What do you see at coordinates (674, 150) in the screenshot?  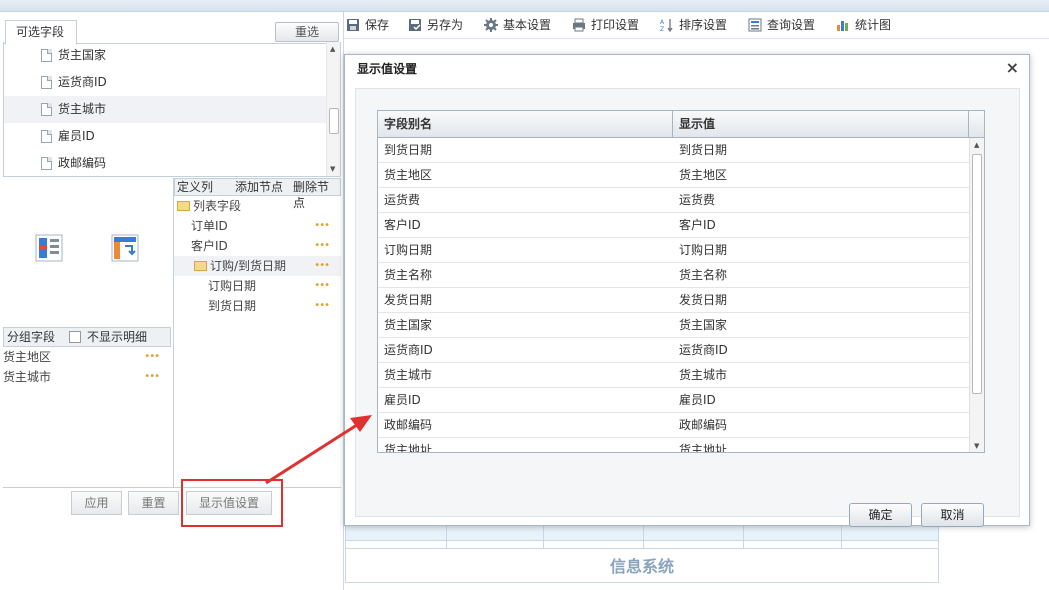 I see `table-row: 到货日期 到货日期` at bounding box center [674, 150].